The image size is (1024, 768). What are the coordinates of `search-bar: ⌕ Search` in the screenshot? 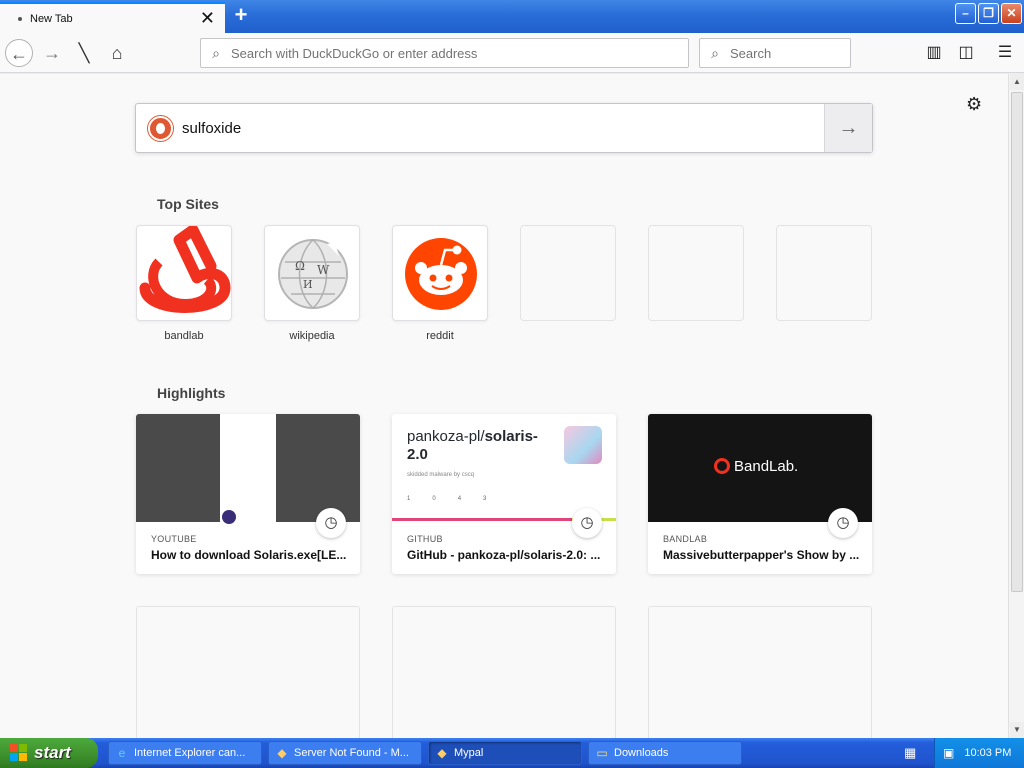 It's located at (775, 53).